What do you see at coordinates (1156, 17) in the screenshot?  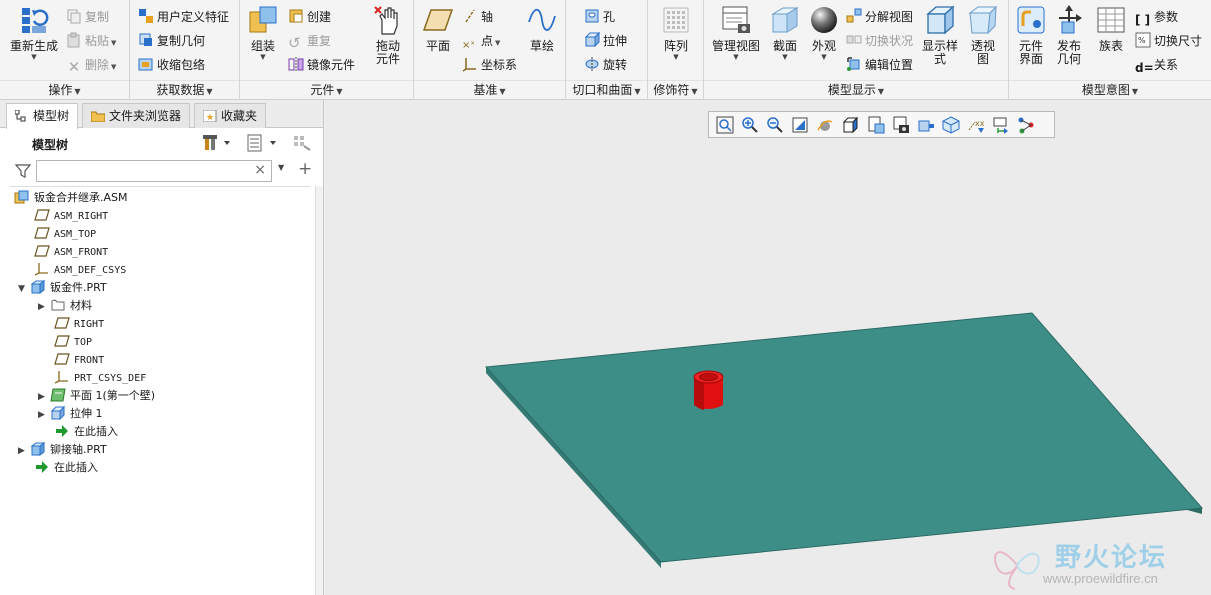 I see `parameters-button: [ ] 参数` at bounding box center [1156, 17].